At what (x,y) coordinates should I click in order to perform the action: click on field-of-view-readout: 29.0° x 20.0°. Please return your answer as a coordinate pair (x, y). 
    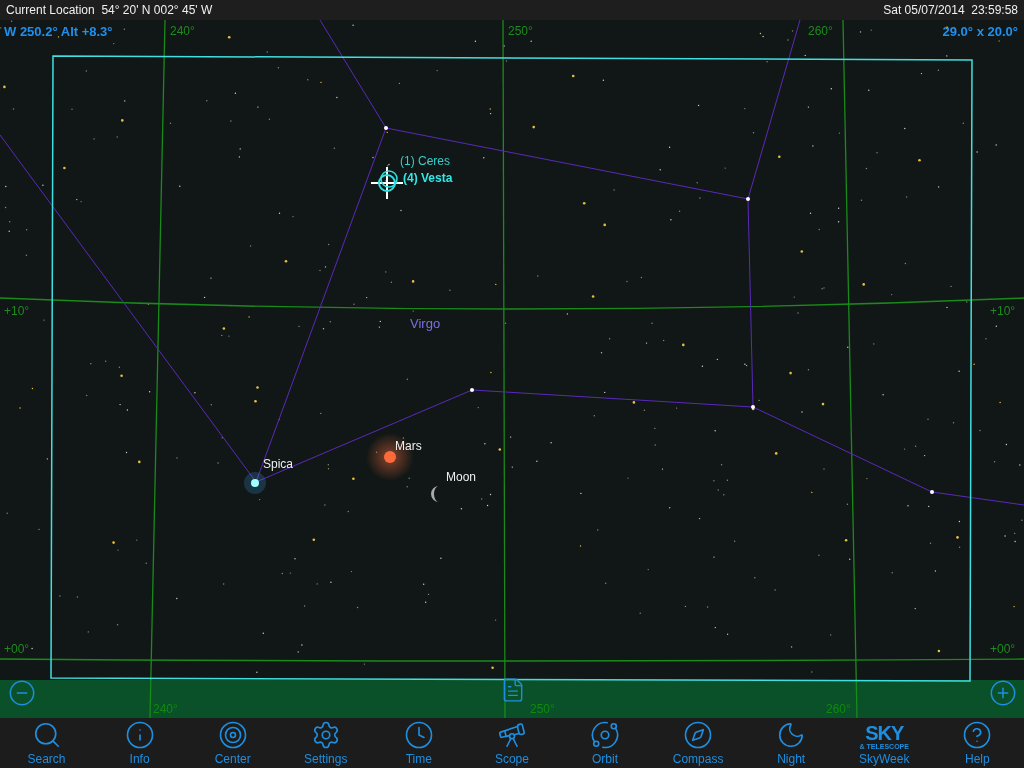
    Looking at the image, I should click on (980, 31).